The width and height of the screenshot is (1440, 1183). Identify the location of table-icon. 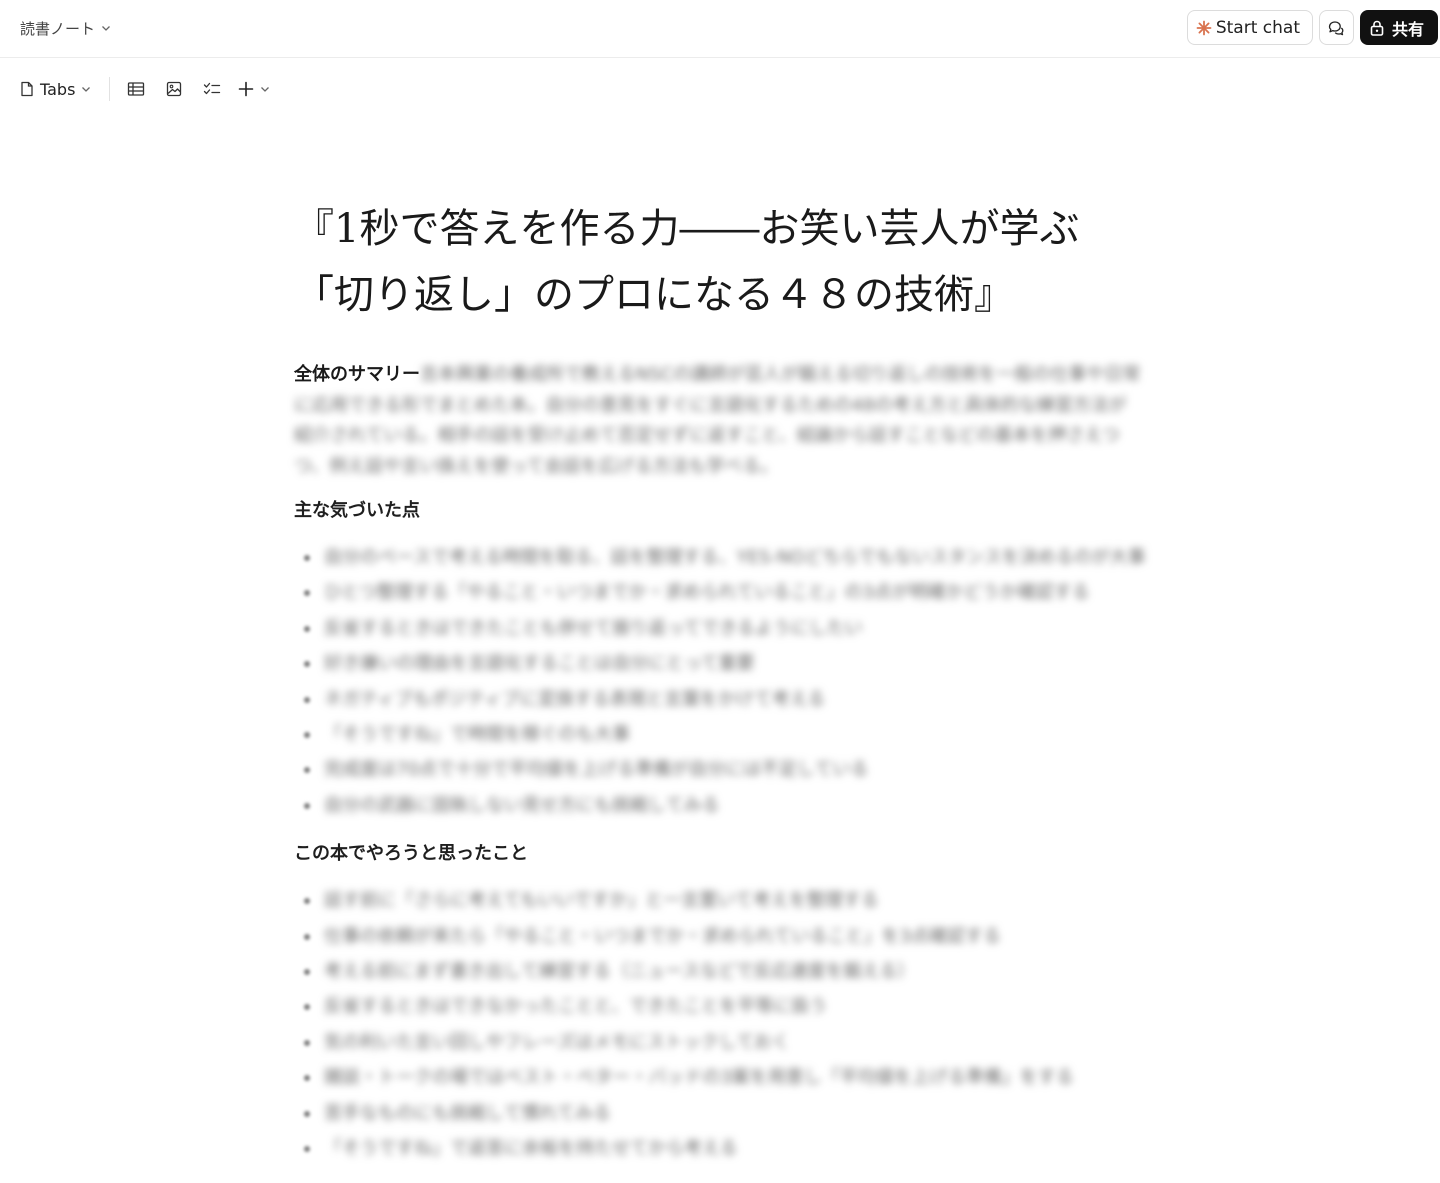
(136, 89).